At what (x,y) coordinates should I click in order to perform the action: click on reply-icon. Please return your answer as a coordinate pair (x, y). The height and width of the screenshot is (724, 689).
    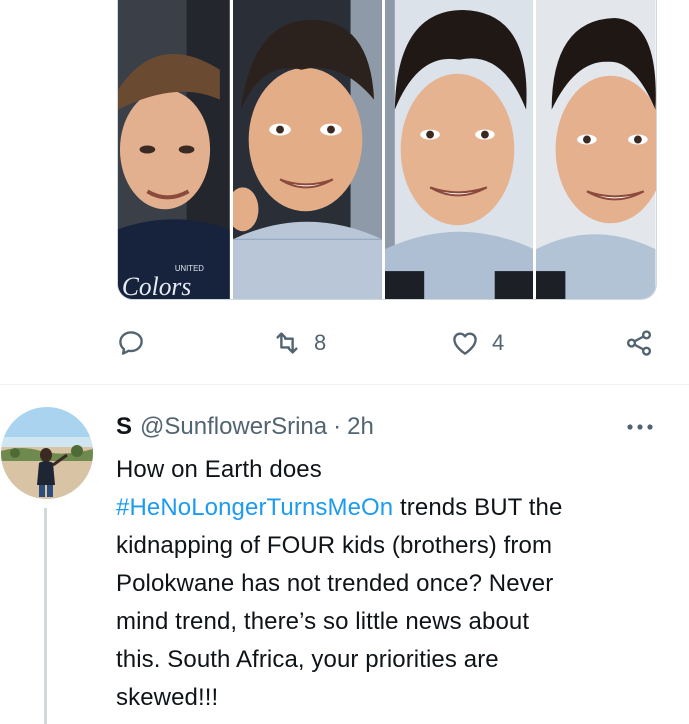
    Looking at the image, I should click on (131, 343).